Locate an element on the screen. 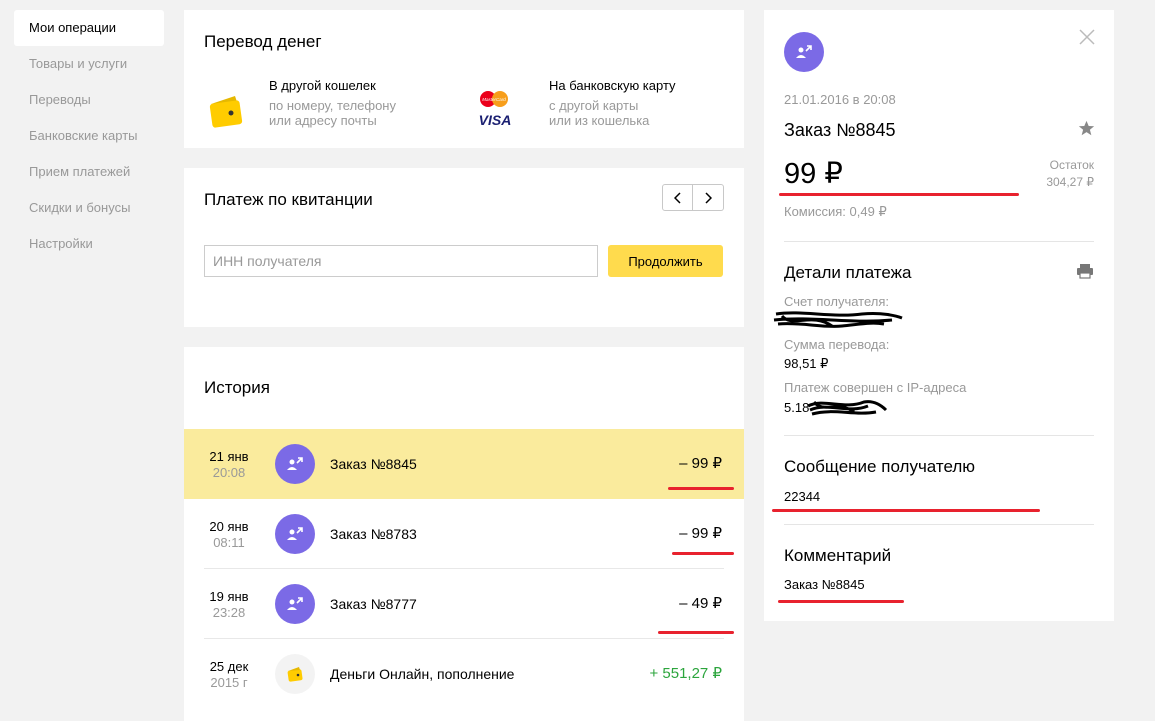 This screenshot has height=721, width=1155. history-date: 25 дек is located at coordinates (229, 666).